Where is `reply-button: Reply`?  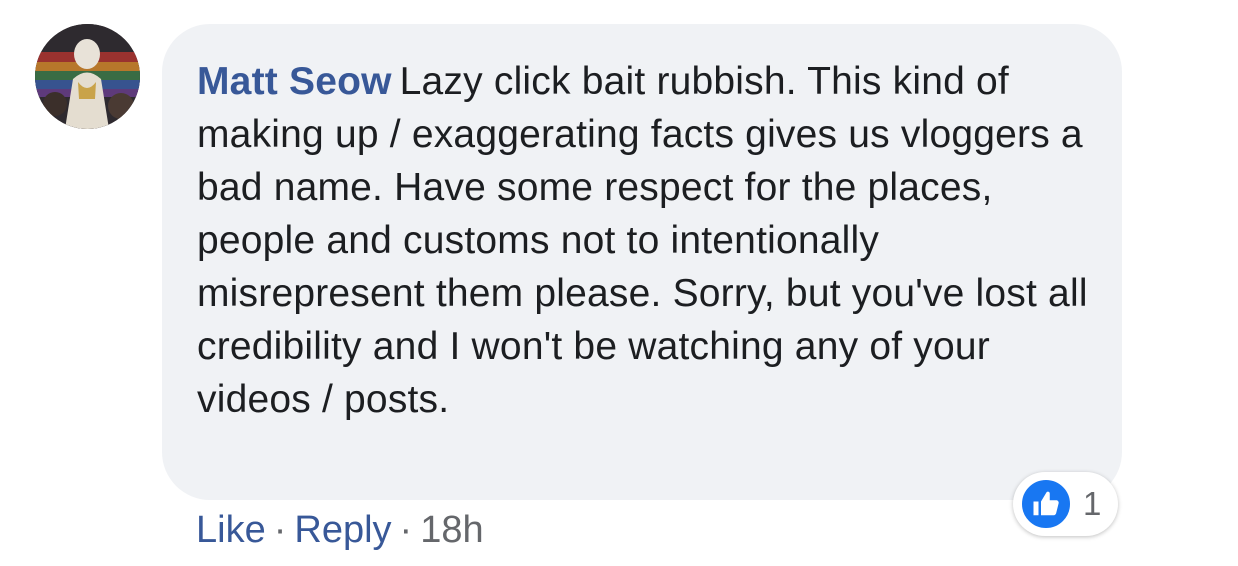
reply-button: Reply is located at coordinates (342, 530).